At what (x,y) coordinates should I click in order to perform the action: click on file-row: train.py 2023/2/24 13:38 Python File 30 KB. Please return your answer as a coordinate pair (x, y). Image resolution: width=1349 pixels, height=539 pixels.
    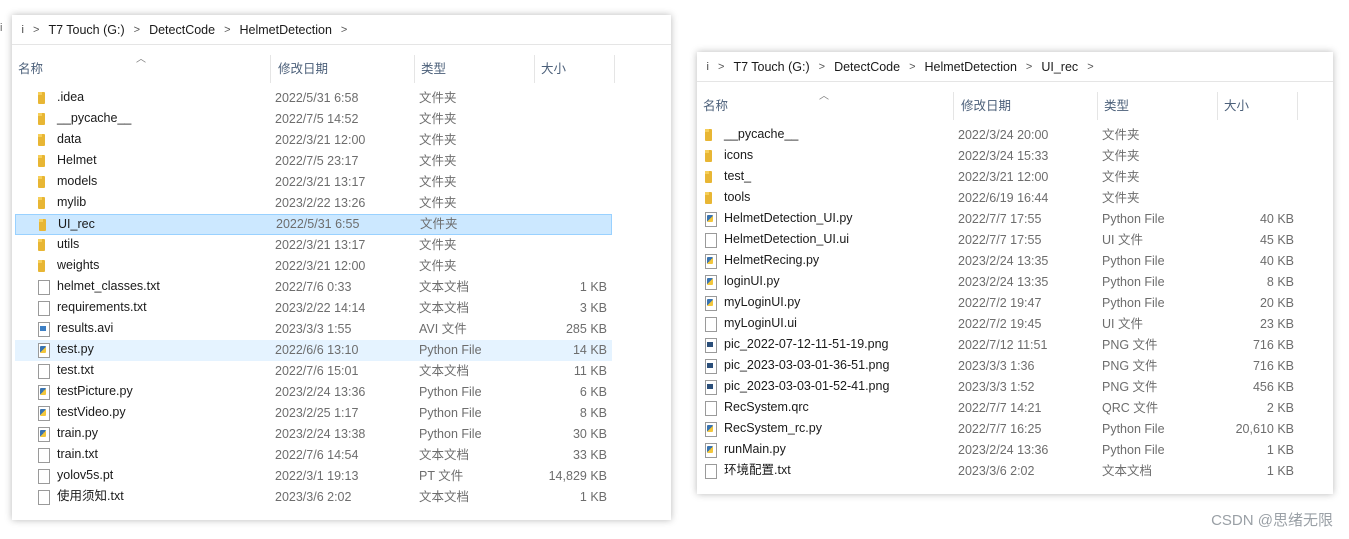
    Looking at the image, I should click on (313, 434).